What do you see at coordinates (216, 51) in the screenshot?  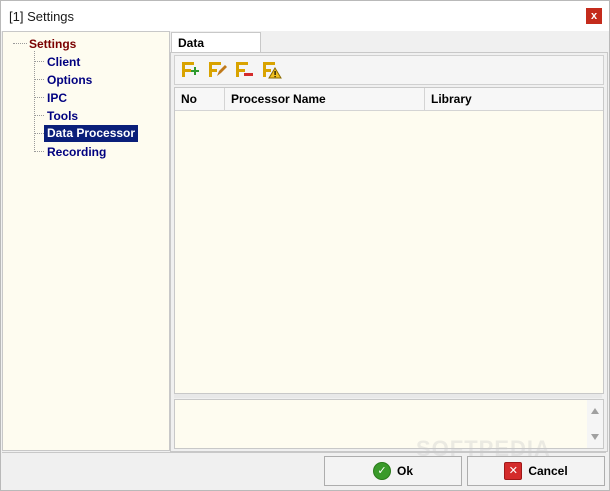 I see `tab-data-processor: Data Processor` at bounding box center [216, 51].